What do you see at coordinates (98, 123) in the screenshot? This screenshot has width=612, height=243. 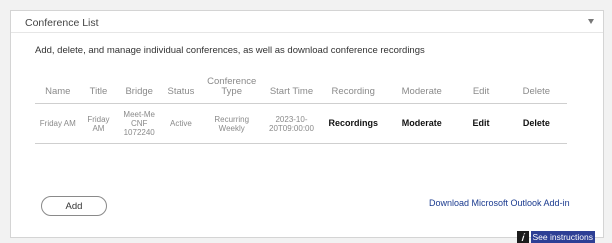 I see `cell-title: Friday AM` at bounding box center [98, 123].